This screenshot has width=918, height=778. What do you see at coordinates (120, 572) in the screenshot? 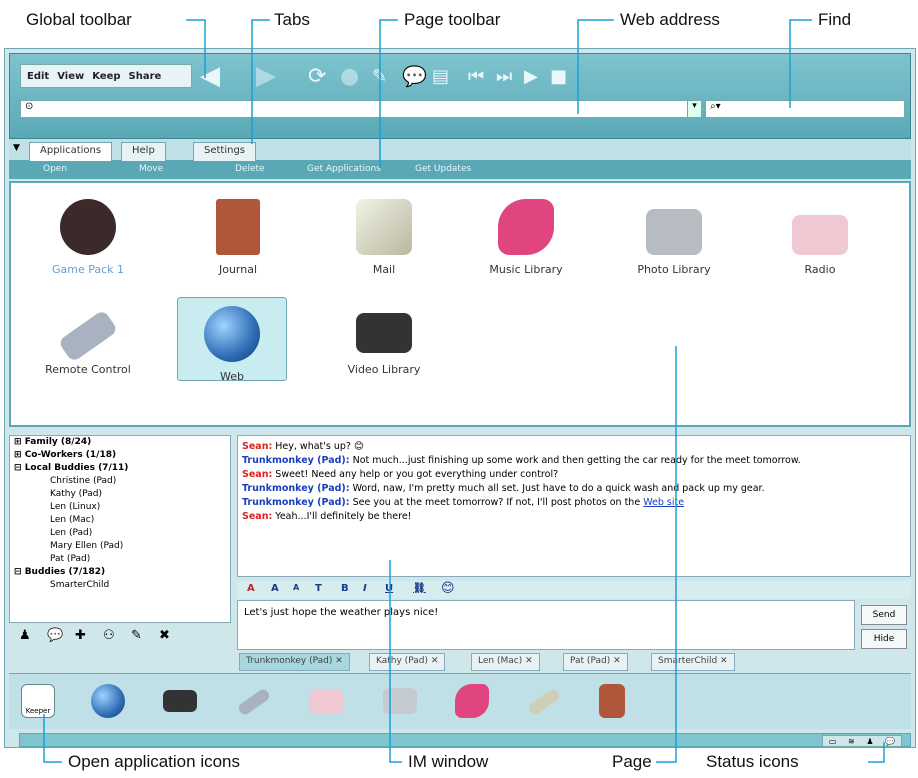
I see `buddy-group: ⊟ Buddies (7/182)` at bounding box center [120, 572].